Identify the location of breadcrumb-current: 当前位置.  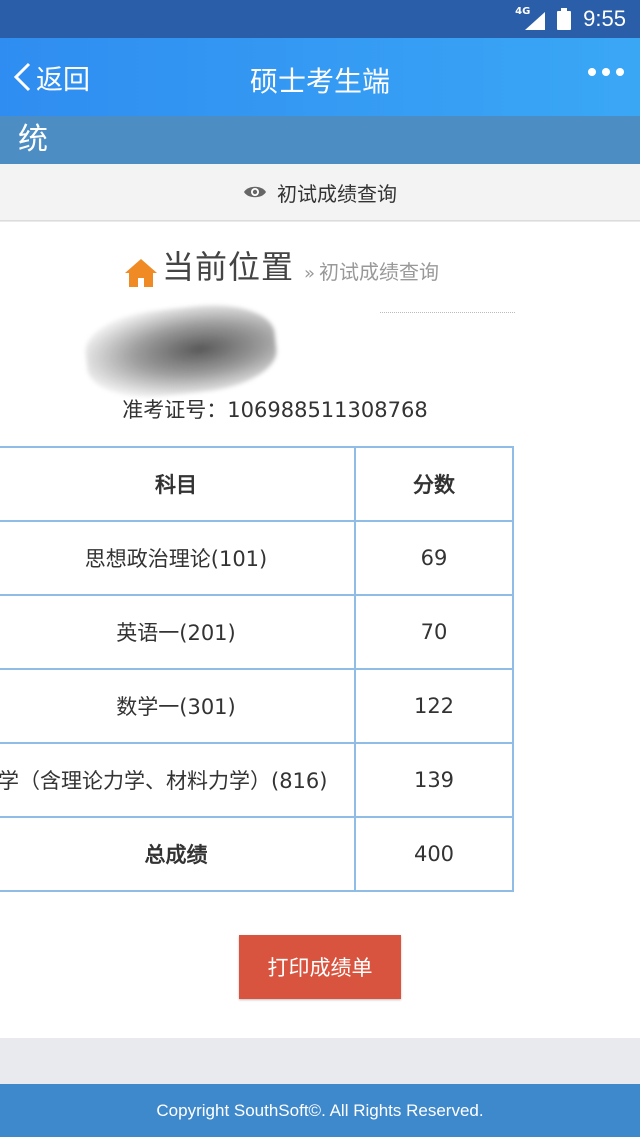
(228, 267).